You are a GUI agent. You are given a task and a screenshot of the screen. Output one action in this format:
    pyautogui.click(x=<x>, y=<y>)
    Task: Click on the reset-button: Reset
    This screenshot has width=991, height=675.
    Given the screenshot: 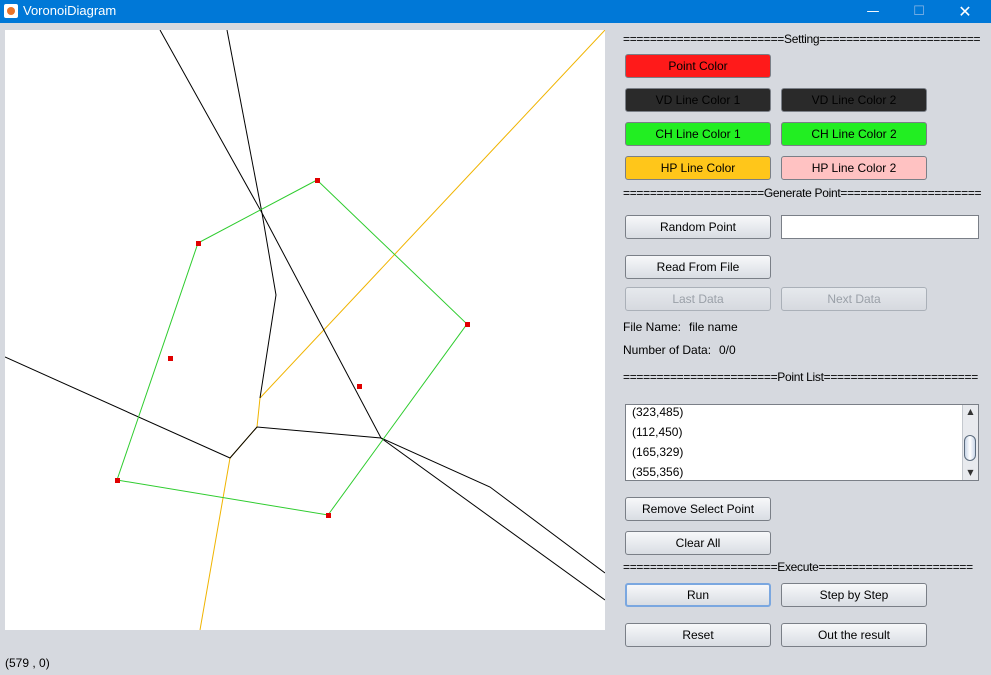 What is the action you would take?
    pyautogui.click(x=698, y=635)
    